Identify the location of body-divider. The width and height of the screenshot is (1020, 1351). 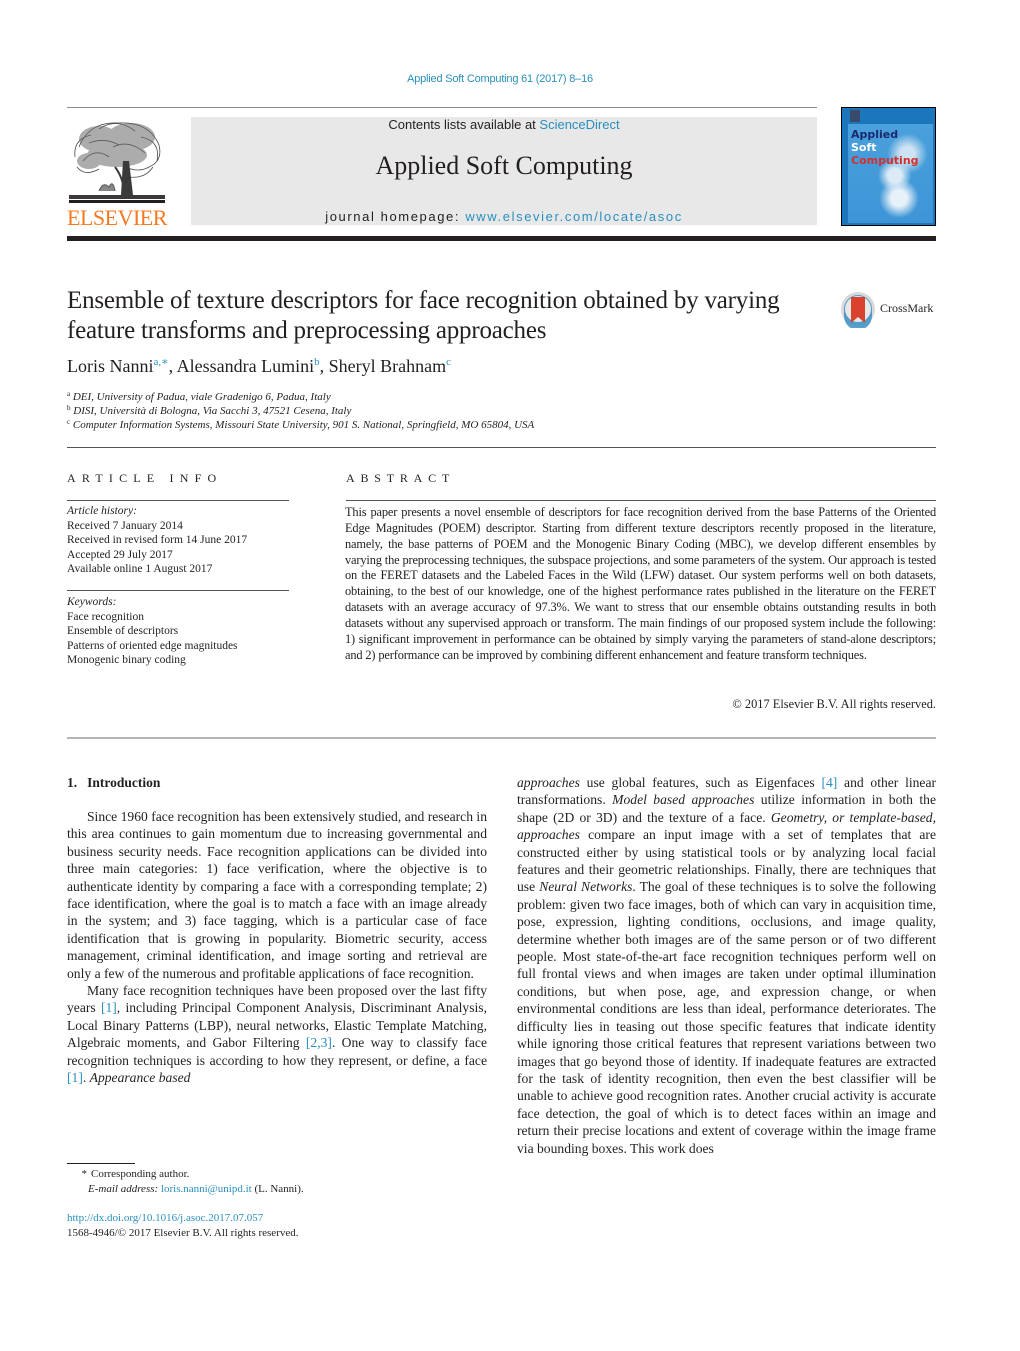
(501, 738).